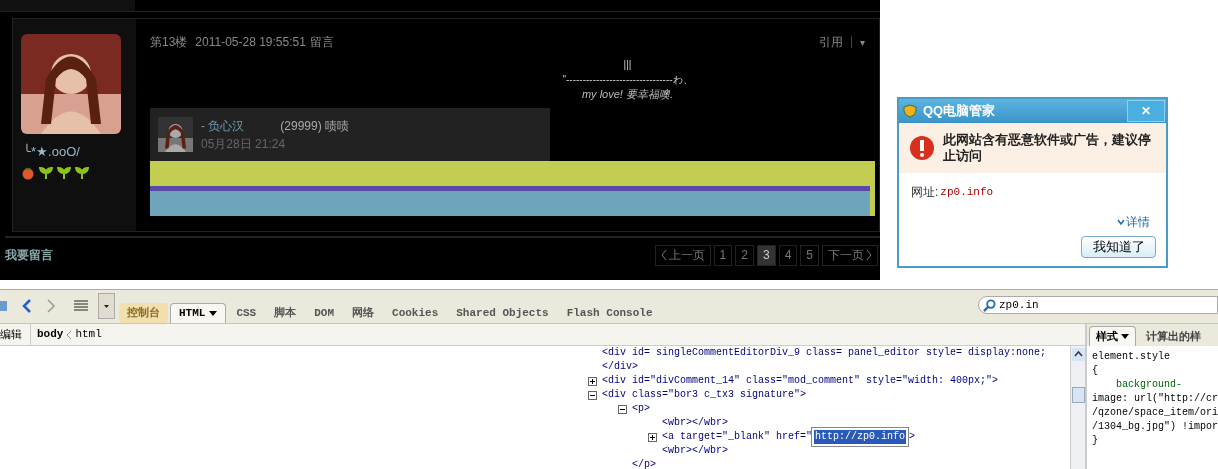 The width and height of the screenshot is (1218, 469). What do you see at coordinates (1121, 222) in the screenshot?
I see `chevron-down-icon` at bounding box center [1121, 222].